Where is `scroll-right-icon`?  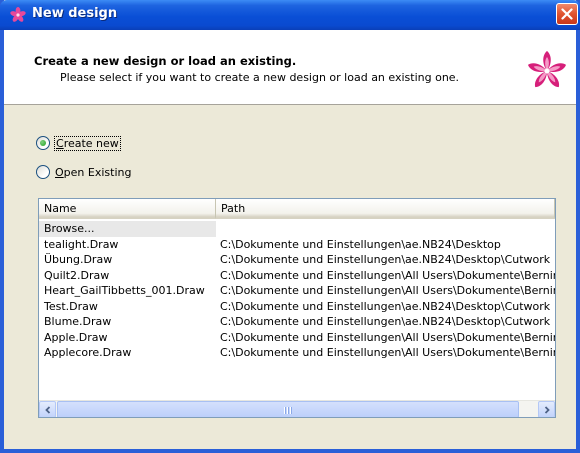 scroll-right-icon is located at coordinates (547, 410).